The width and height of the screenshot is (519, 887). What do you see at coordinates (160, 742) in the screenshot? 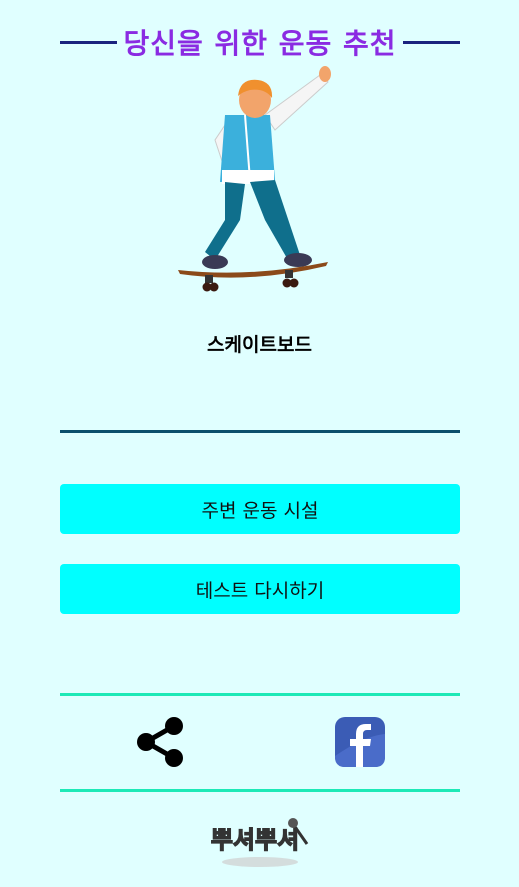
I see `share-icon` at bounding box center [160, 742].